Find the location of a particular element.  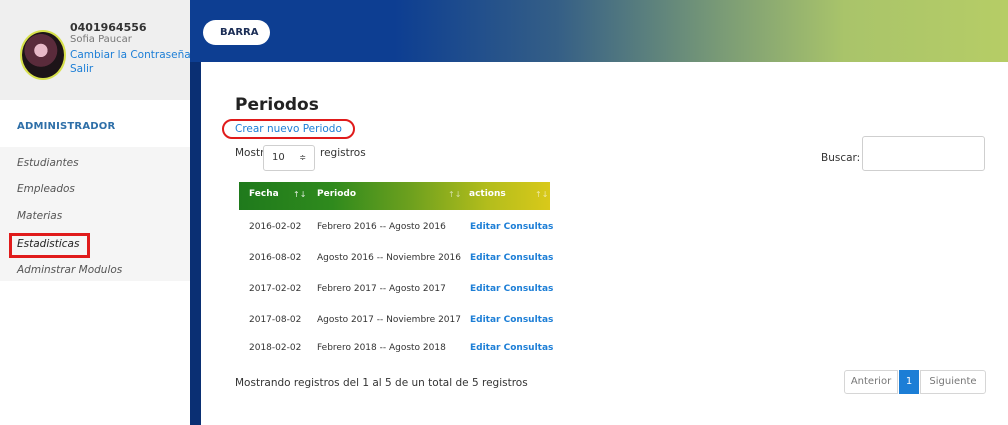

column-header-fecha: Fecha is located at coordinates (264, 194).